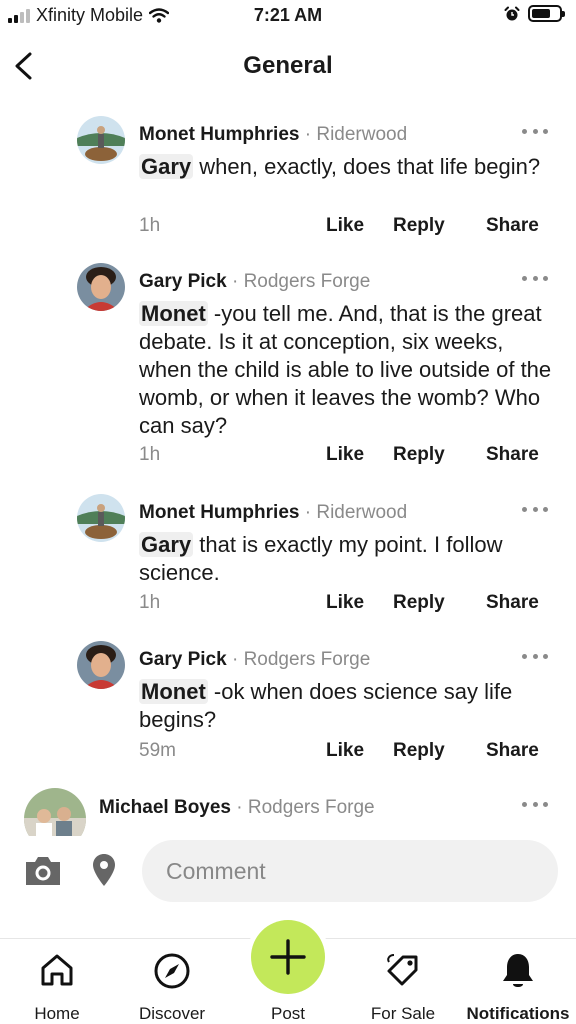  I want to click on home-icon, so click(57, 970).